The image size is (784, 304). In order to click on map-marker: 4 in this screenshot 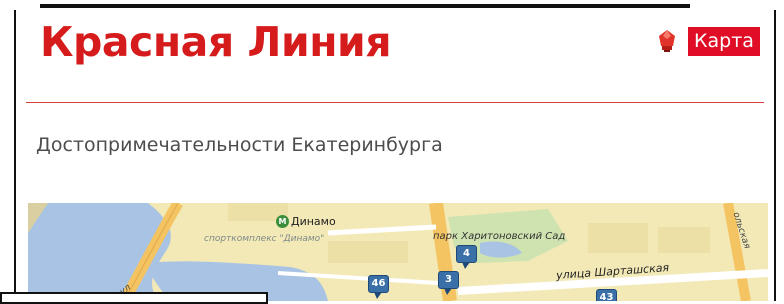, I will do `click(466, 257)`.